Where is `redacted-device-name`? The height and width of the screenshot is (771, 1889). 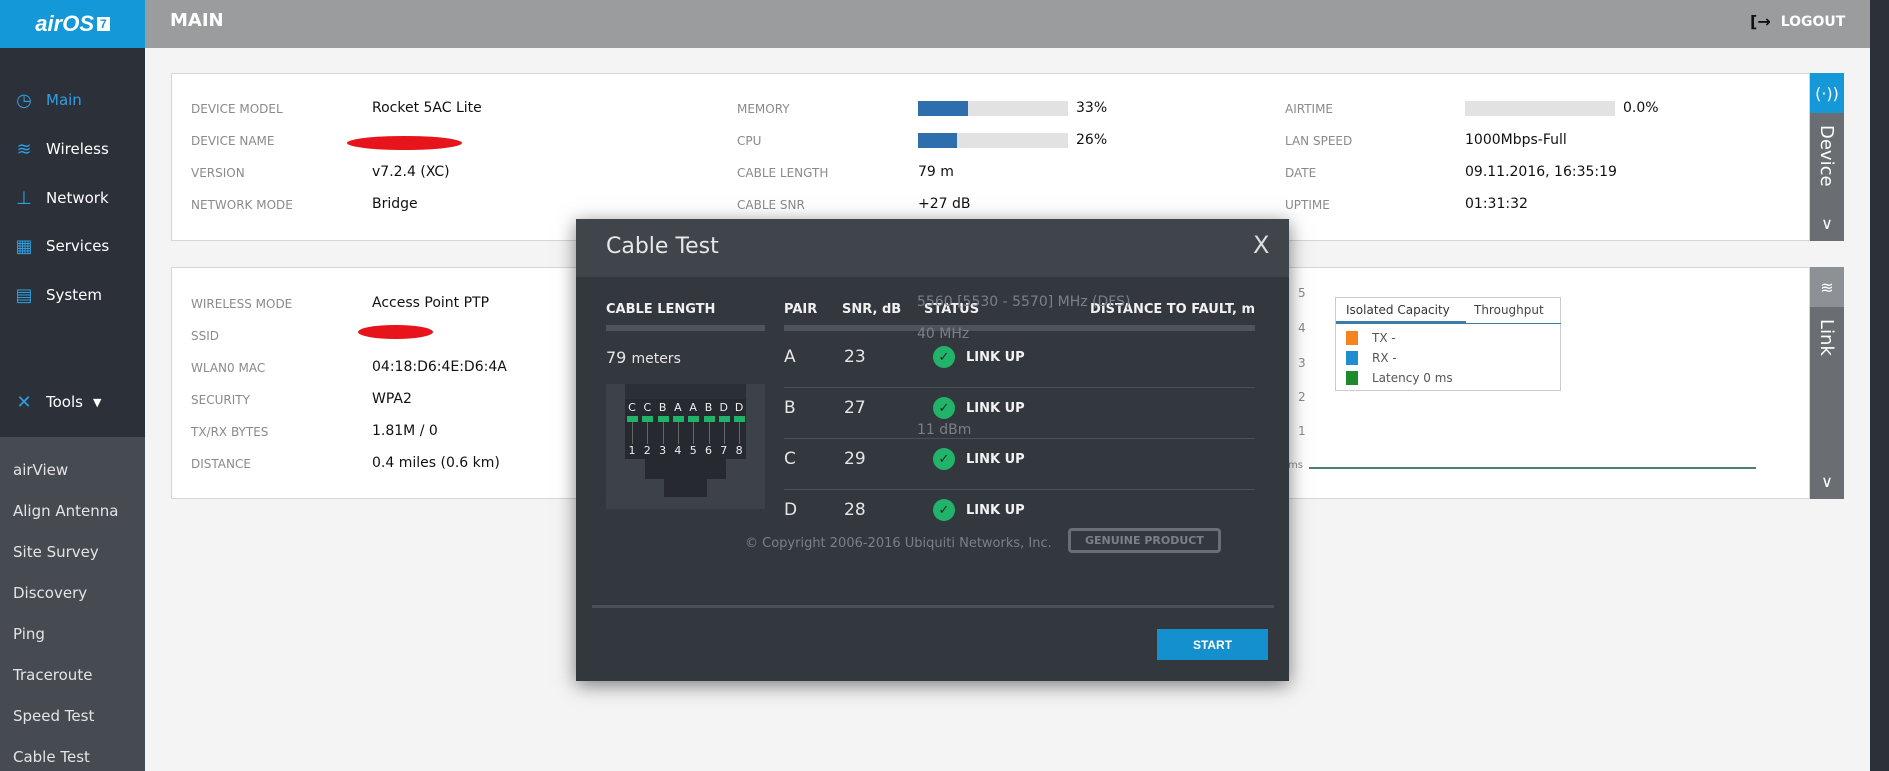
redacted-device-name is located at coordinates (404, 143).